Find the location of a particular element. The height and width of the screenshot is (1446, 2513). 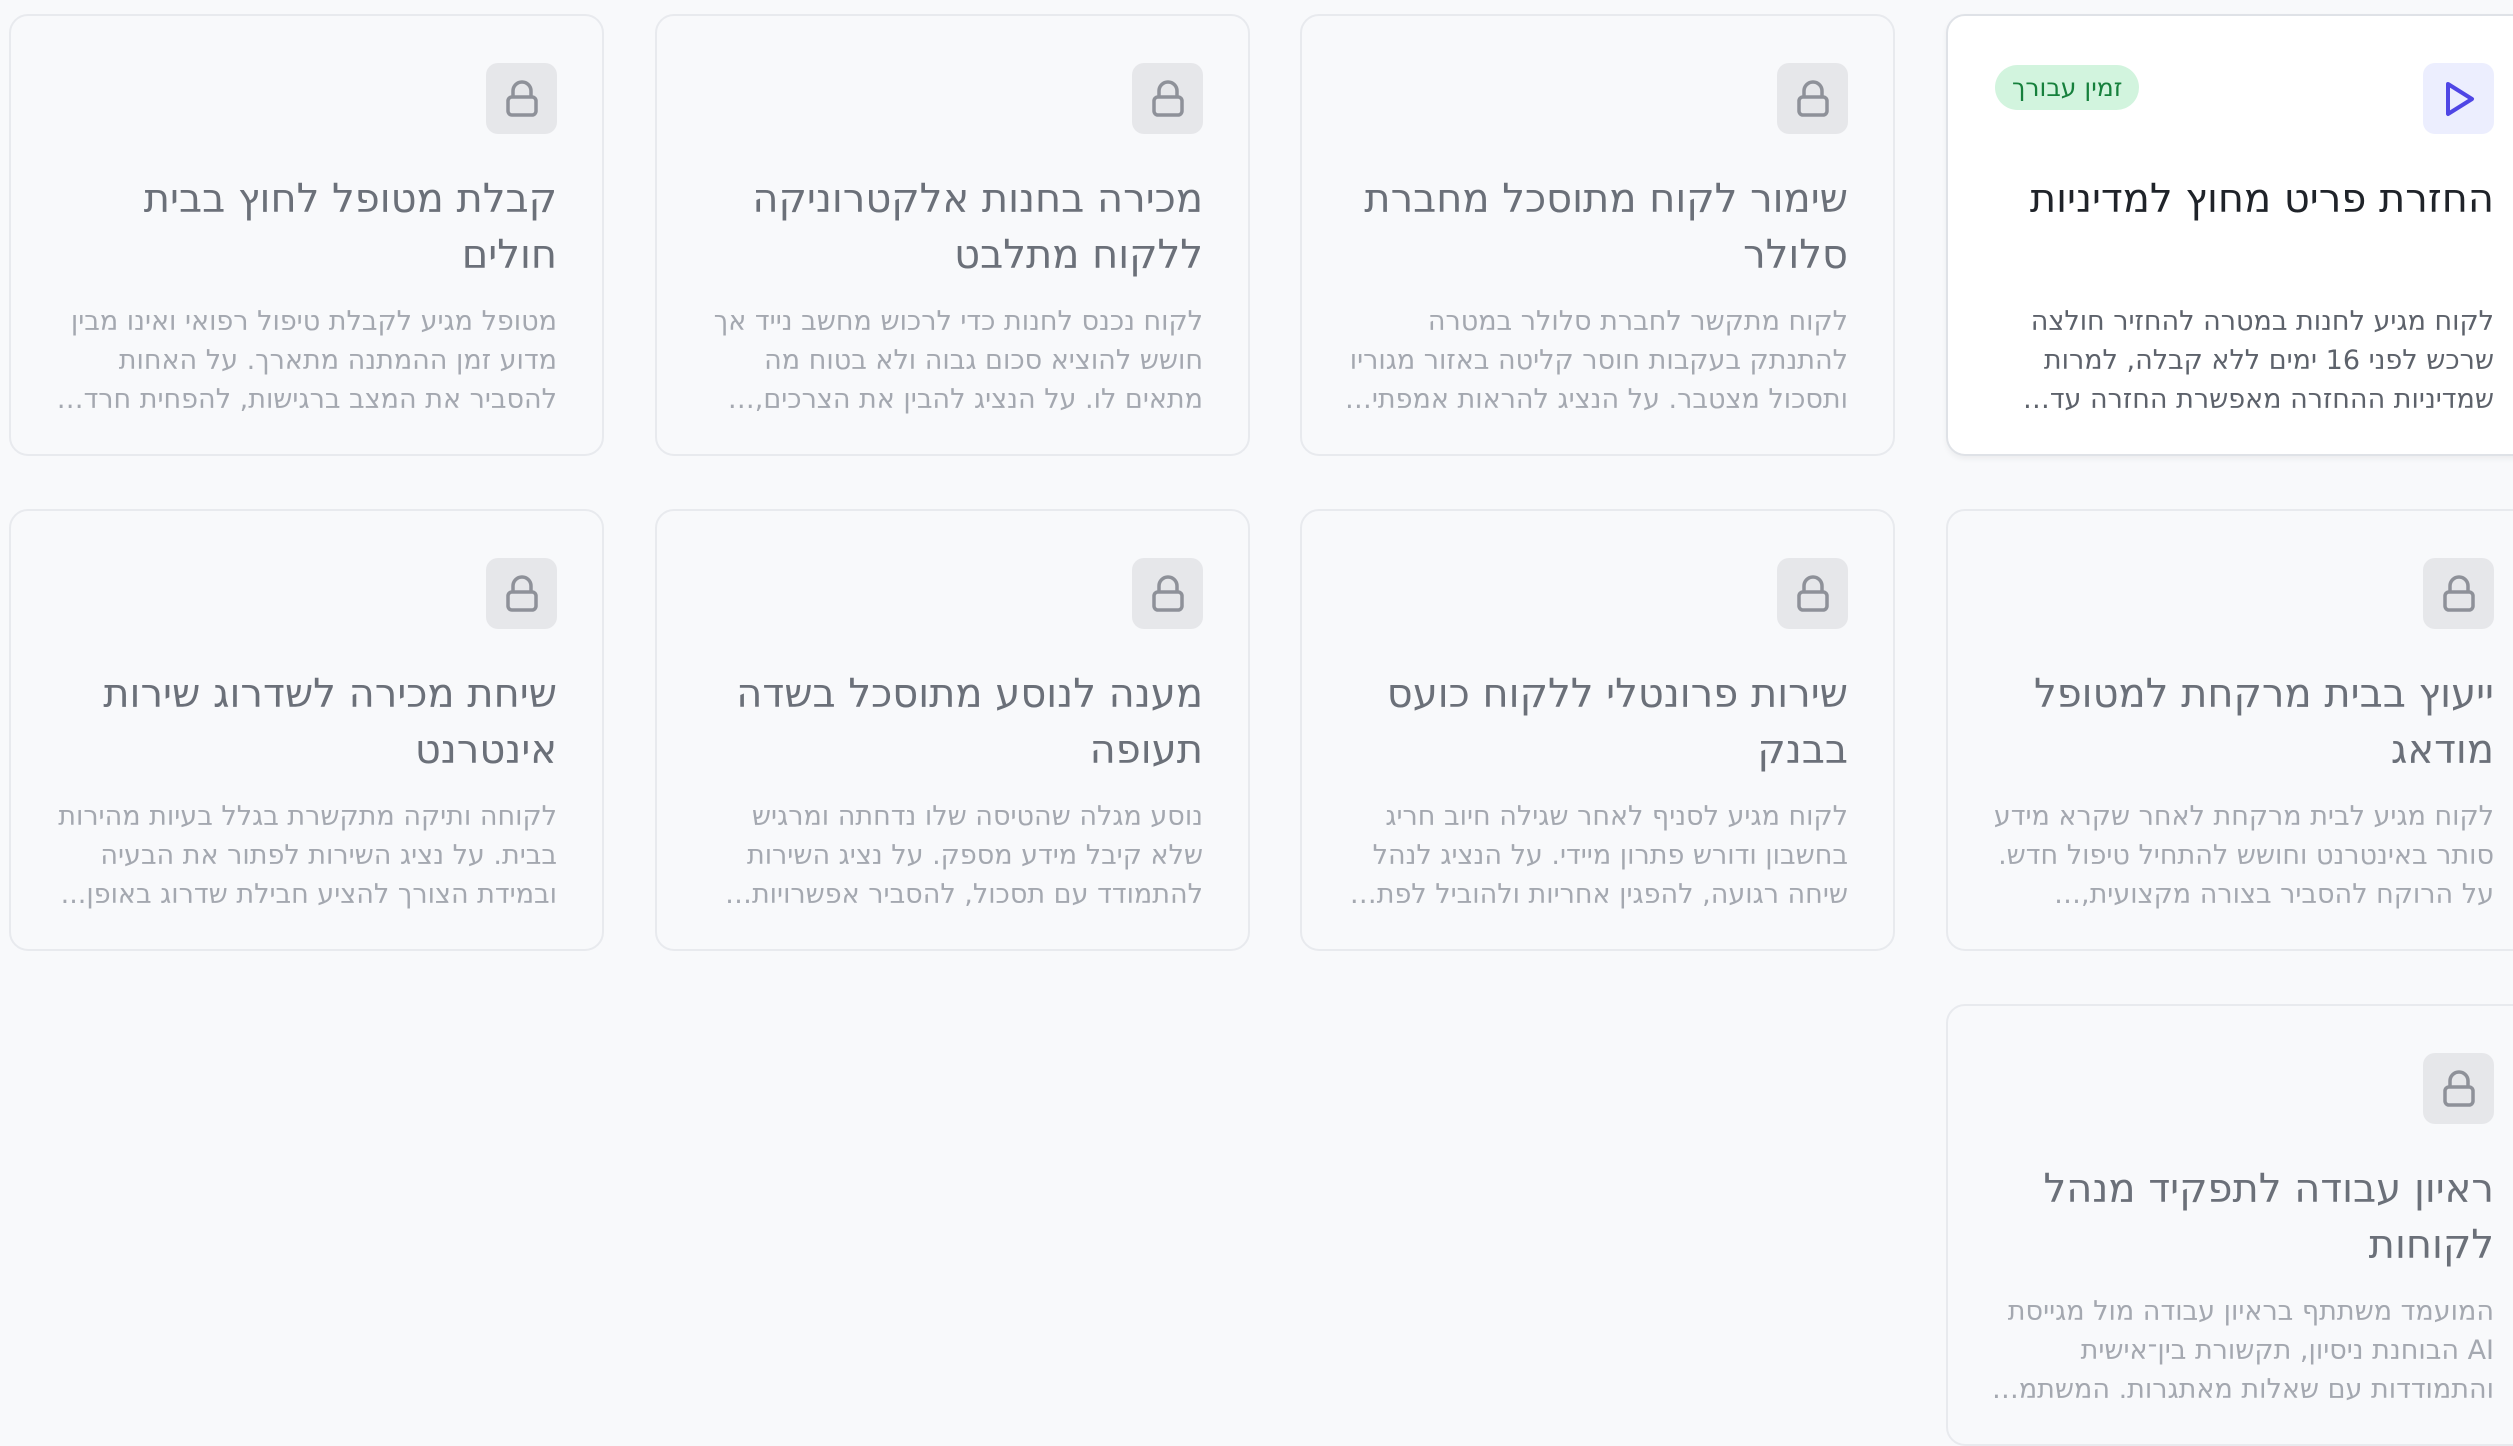

card-title: ראיון עבודה לתפקיד מנהל לקוחות is located at coordinates (2268, 1217).